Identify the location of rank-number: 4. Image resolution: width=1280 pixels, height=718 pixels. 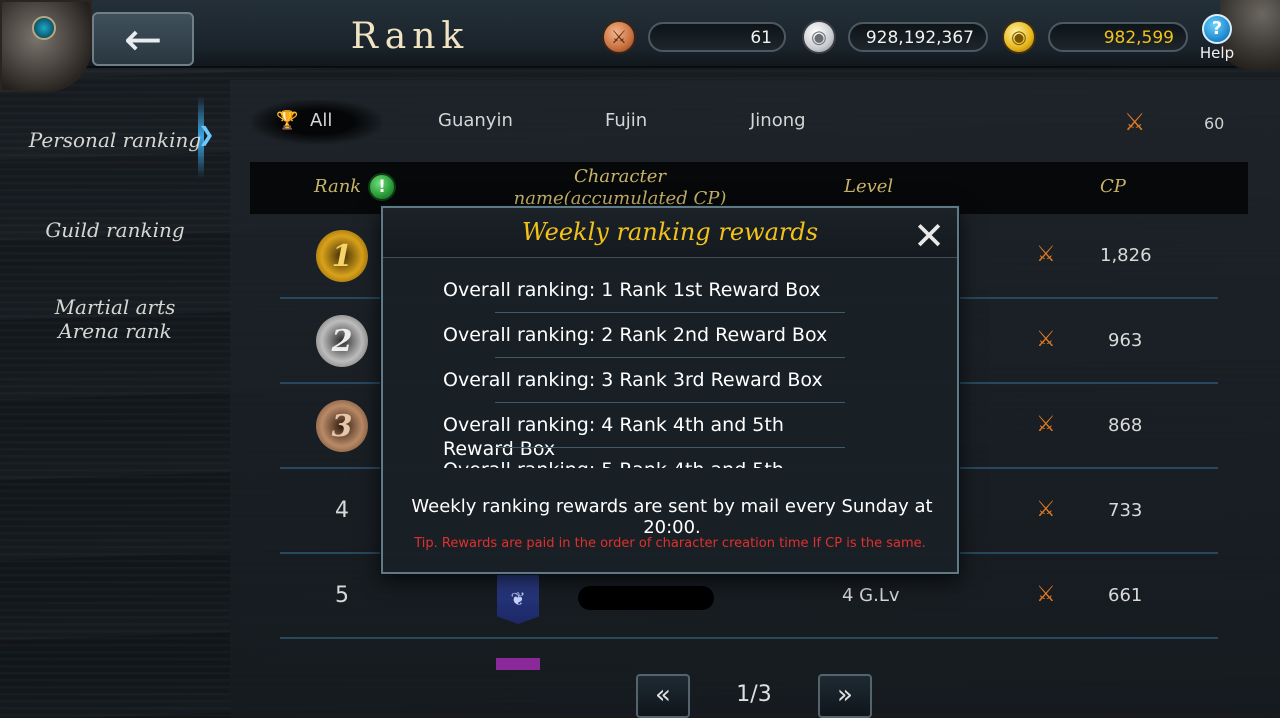
(342, 510).